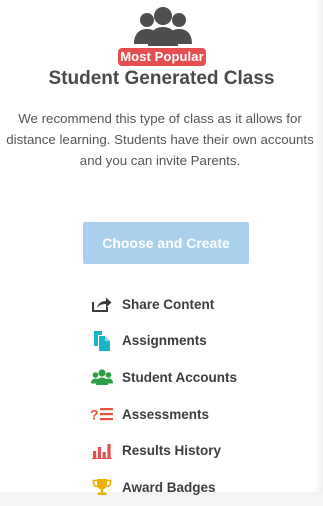 This screenshot has height=506, width=323. What do you see at coordinates (102, 451) in the screenshot?
I see `results-chart-icon` at bounding box center [102, 451].